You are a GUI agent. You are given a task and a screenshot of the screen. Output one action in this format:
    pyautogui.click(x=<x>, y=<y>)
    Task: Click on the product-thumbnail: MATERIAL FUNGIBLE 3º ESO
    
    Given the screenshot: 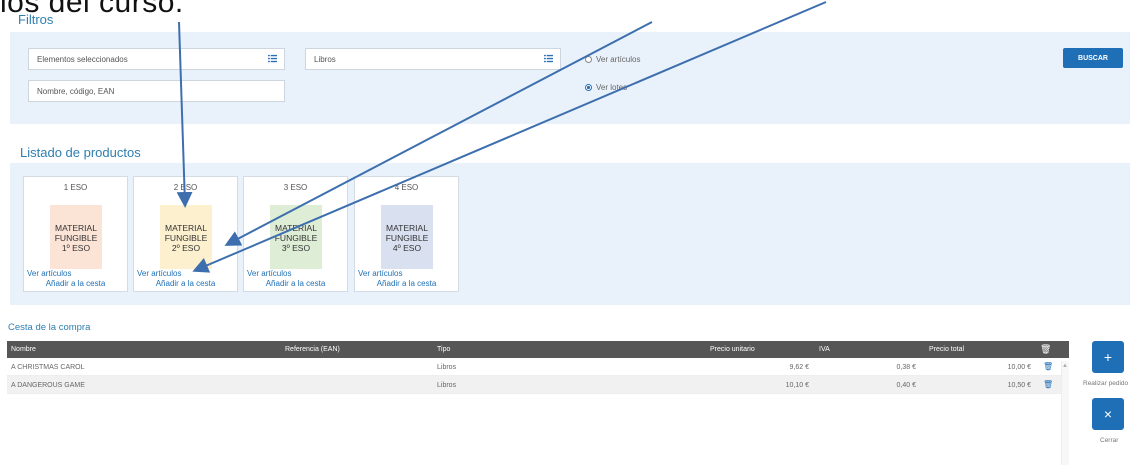 What is the action you would take?
    pyautogui.click(x=296, y=237)
    